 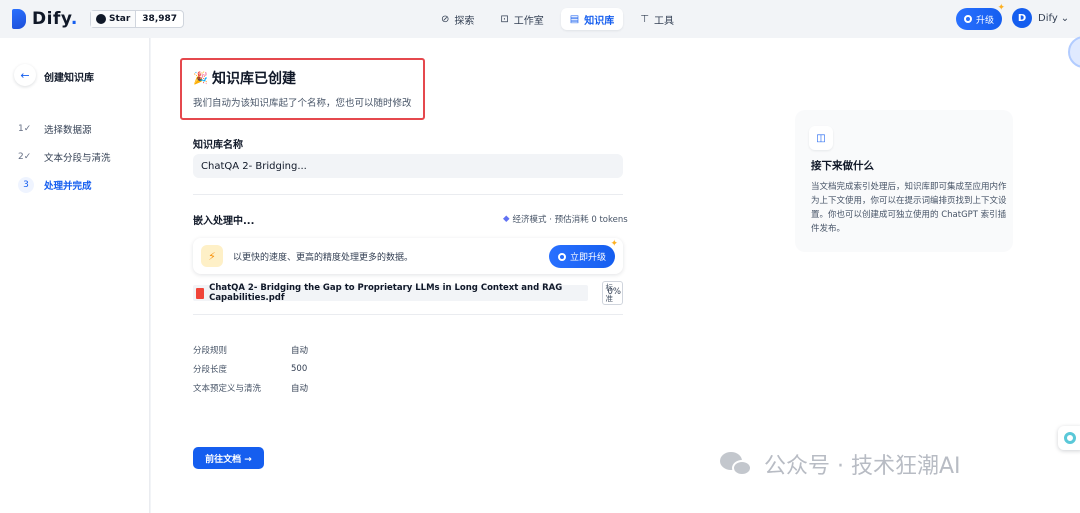 I want to click on arrow-left-icon: ←, so click(x=25, y=75).